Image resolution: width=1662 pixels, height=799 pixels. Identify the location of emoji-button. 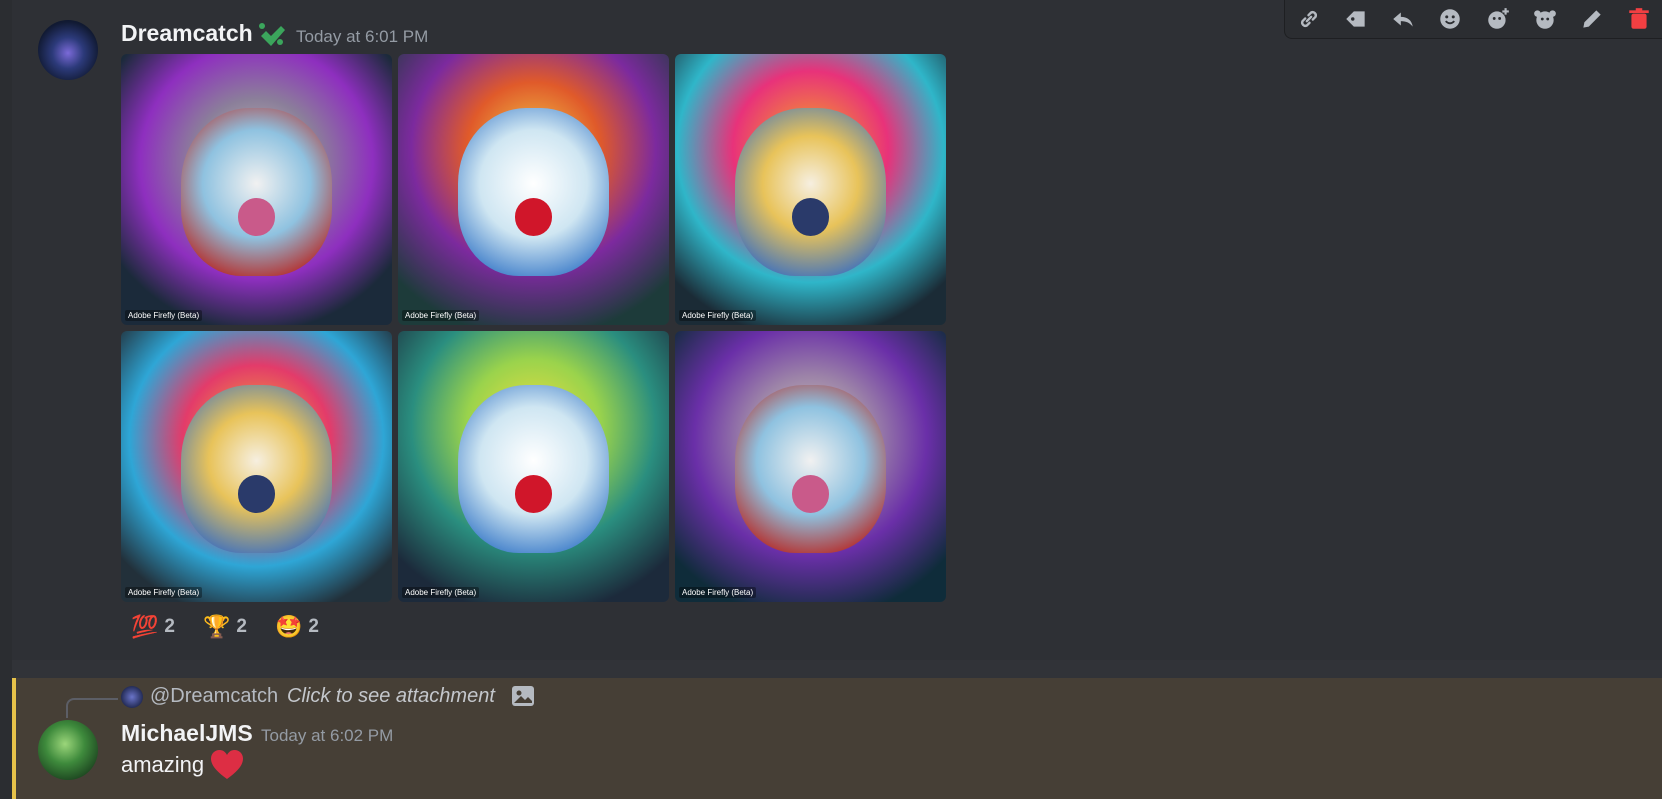
(1450, 19).